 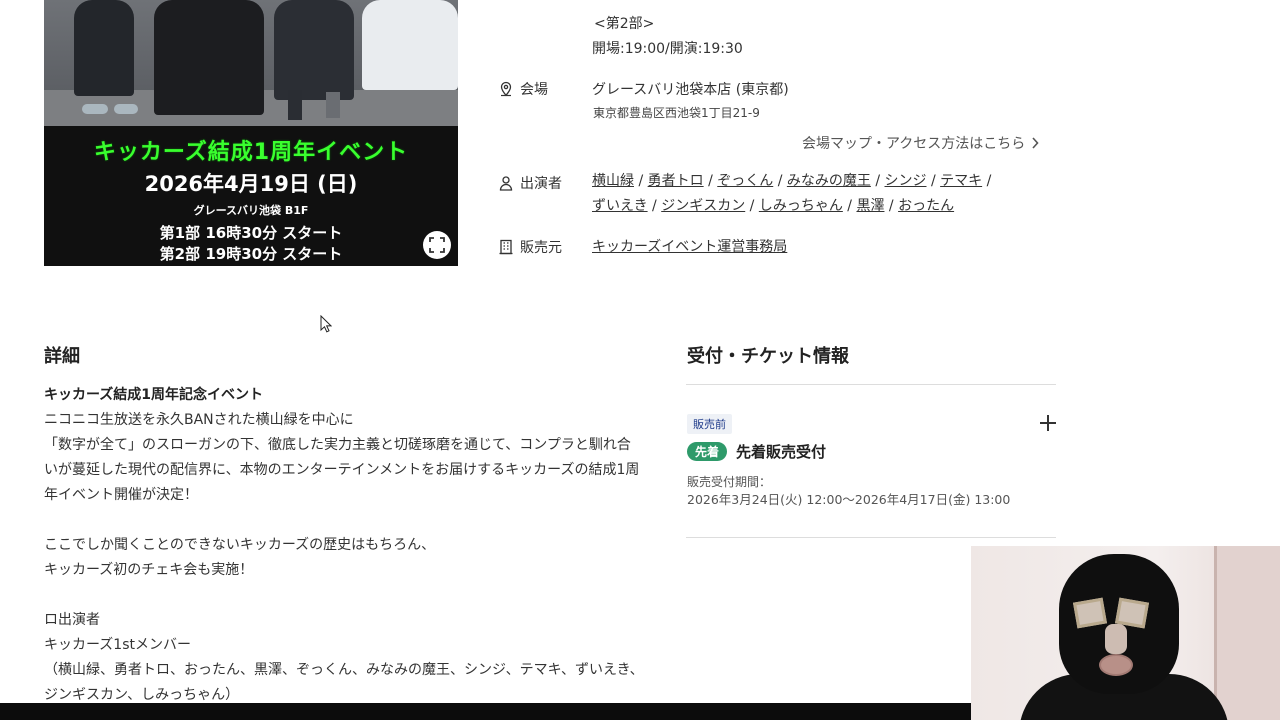 I want to click on venue-name: グレースバリ池袋本店 (東京都), so click(x=690, y=90).